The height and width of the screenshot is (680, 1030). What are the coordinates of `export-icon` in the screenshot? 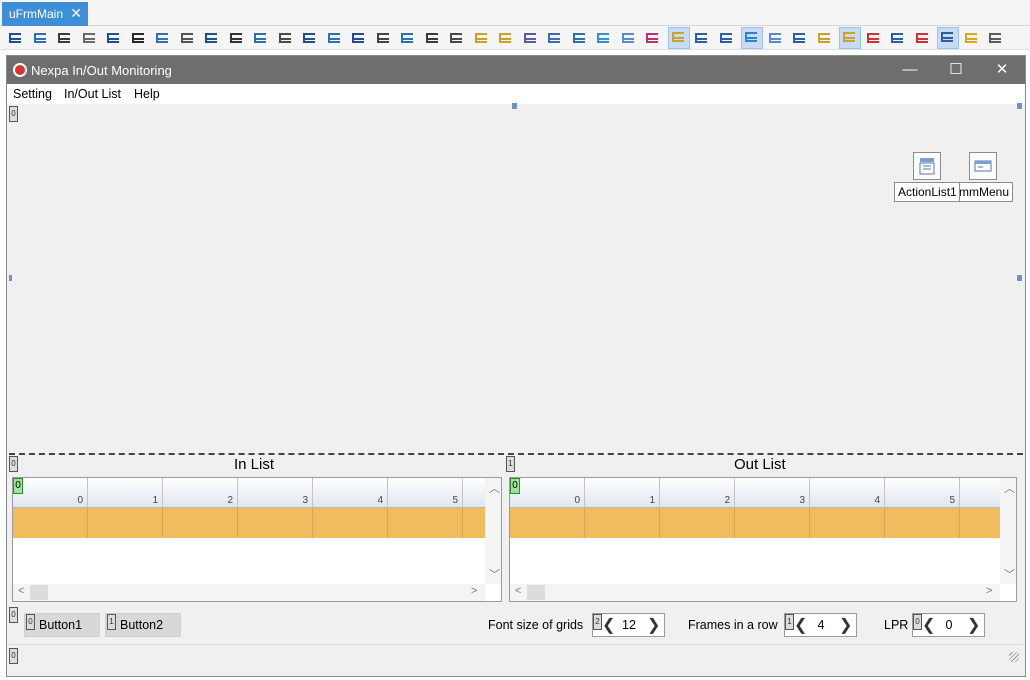 It's located at (948, 38).